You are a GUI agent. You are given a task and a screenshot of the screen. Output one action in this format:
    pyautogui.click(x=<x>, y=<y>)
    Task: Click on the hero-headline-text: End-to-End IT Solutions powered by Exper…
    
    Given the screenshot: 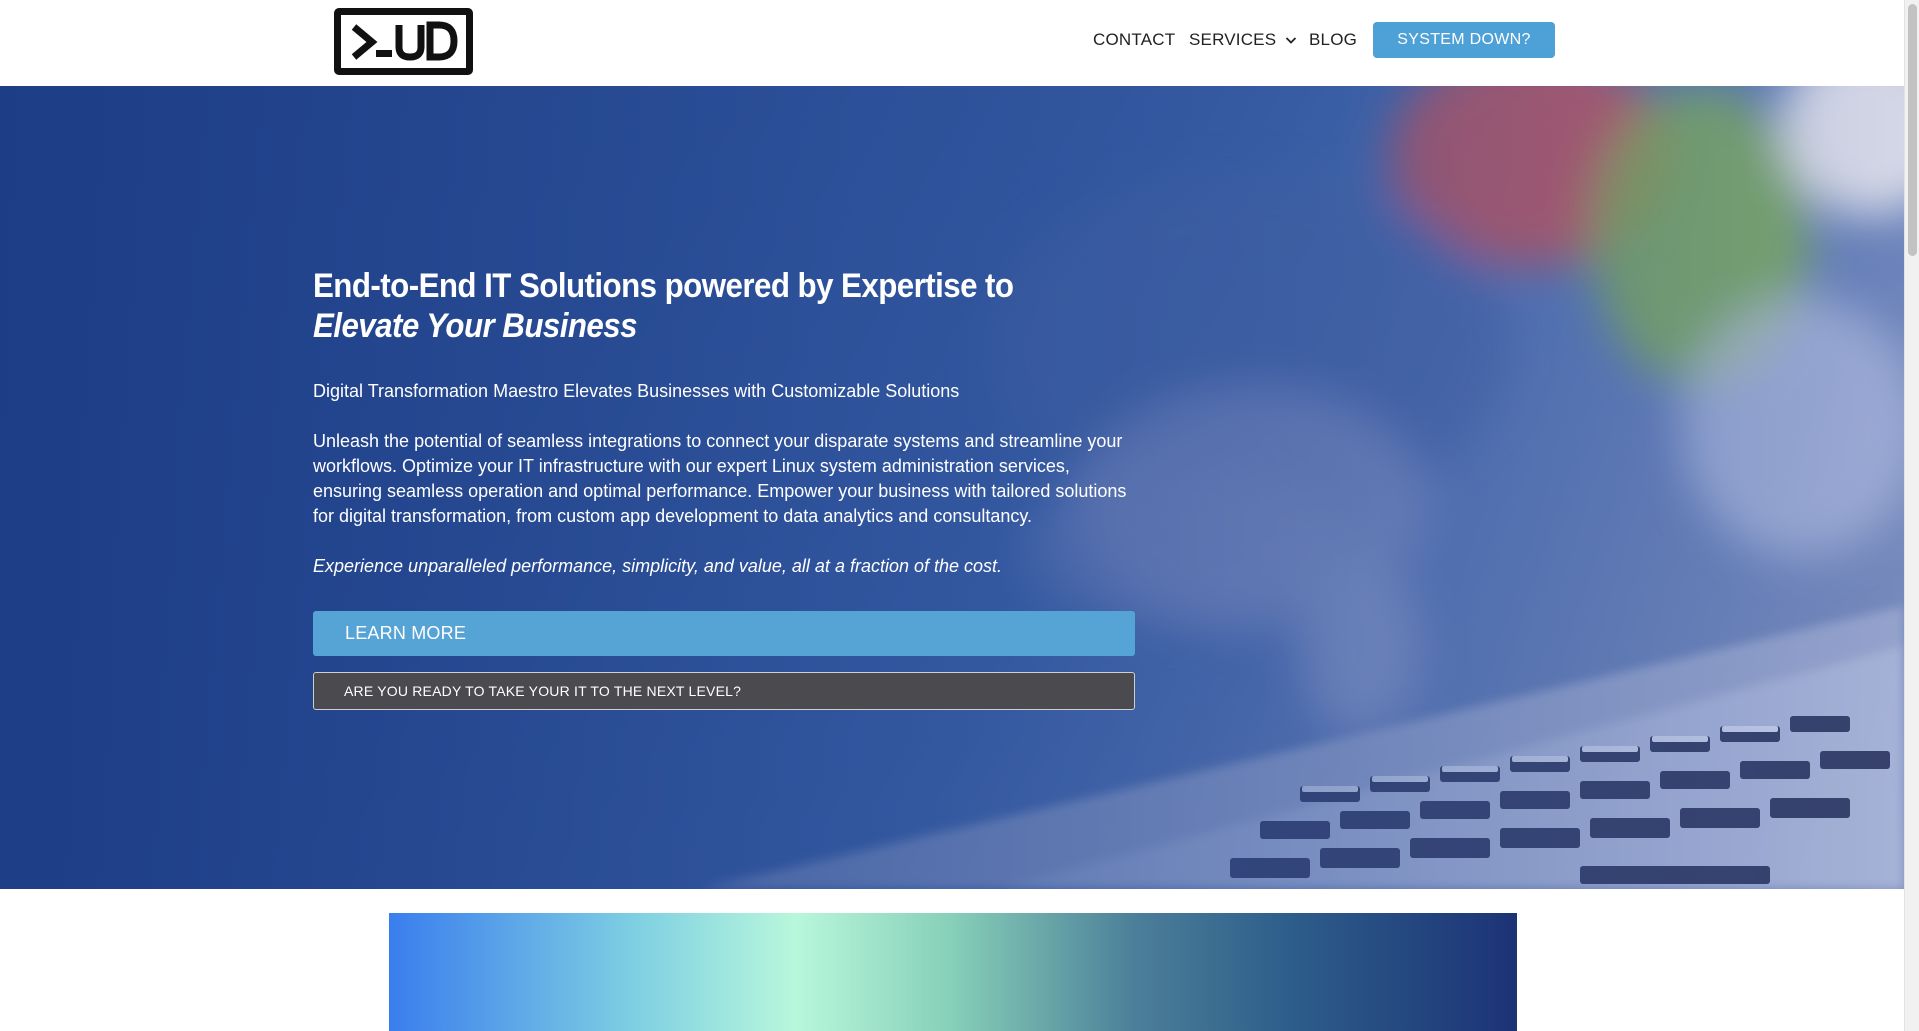 What is the action you would take?
    pyautogui.click(x=663, y=286)
    